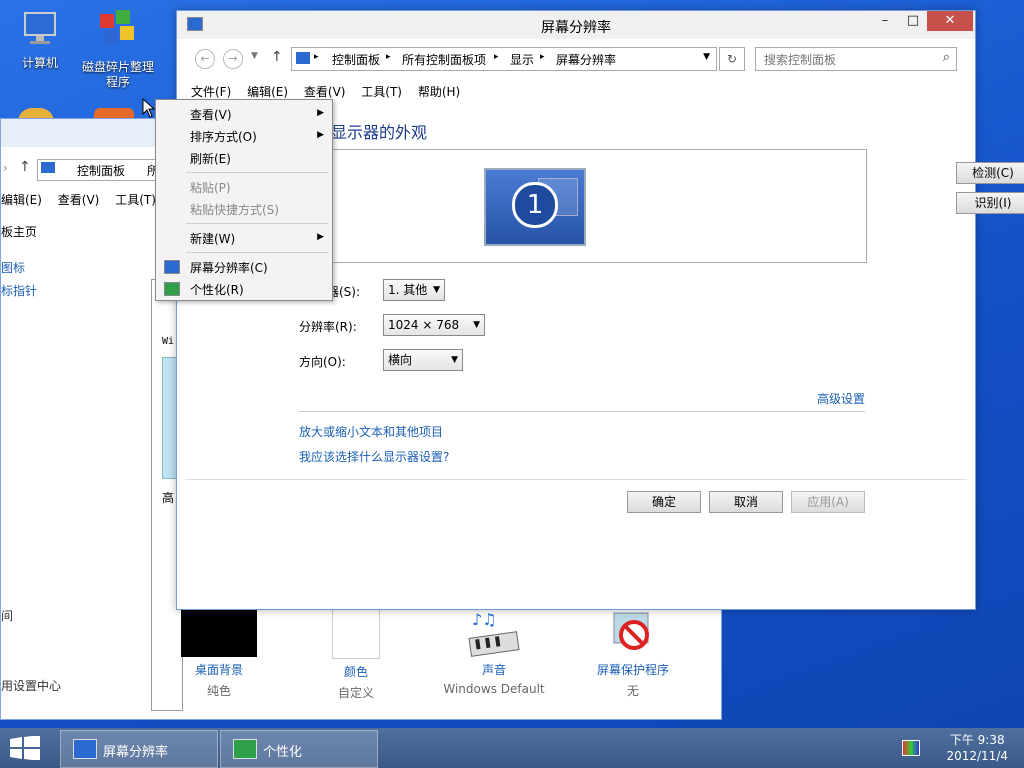  Describe the element at coordinates (950, 21) in the screenshot. I see `close-button: ✕` at that location.